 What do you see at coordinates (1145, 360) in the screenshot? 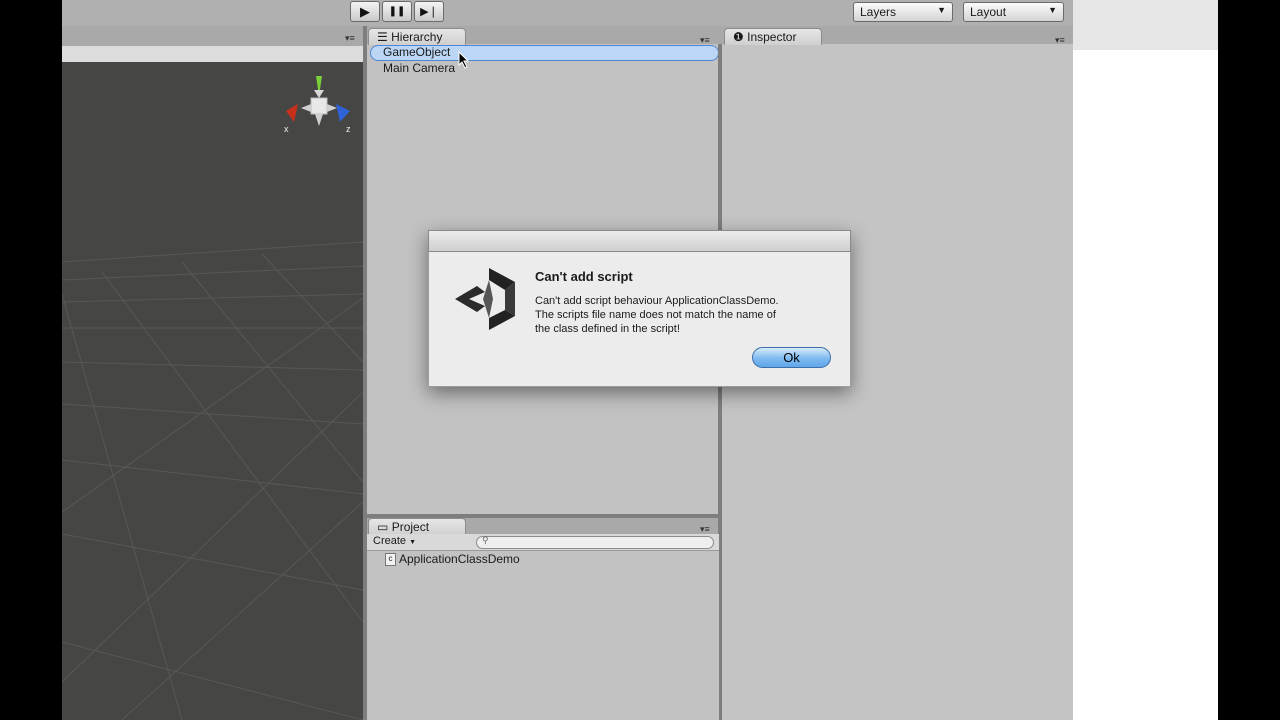
I see `desktop-area` at bounding box center [1145, 360].